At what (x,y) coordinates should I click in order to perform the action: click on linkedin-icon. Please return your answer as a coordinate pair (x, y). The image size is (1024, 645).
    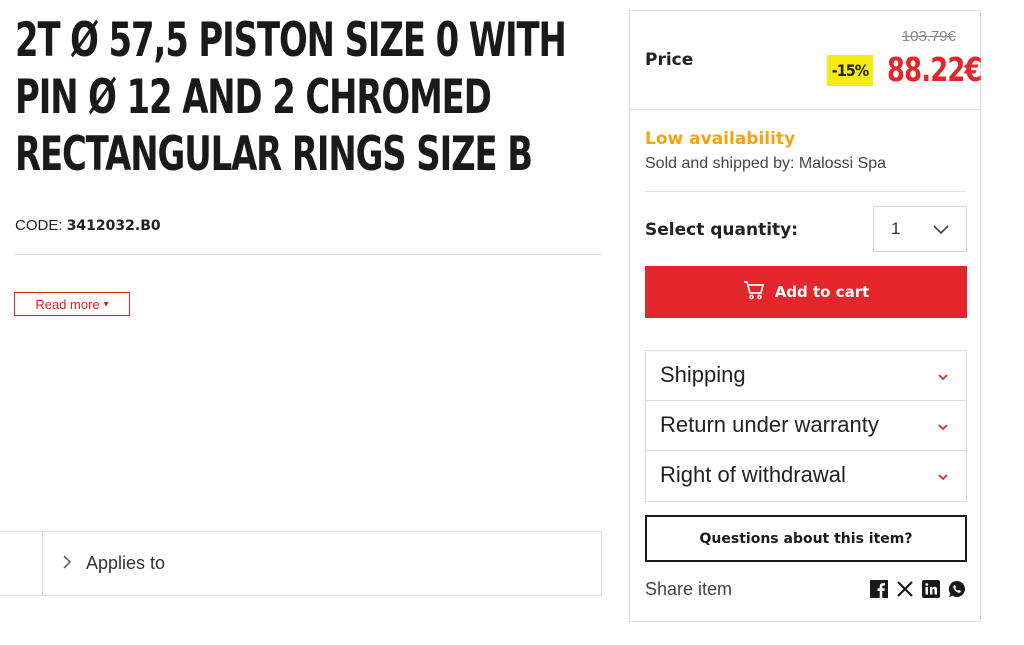
    Looking at the image, I should click on (931, 589).